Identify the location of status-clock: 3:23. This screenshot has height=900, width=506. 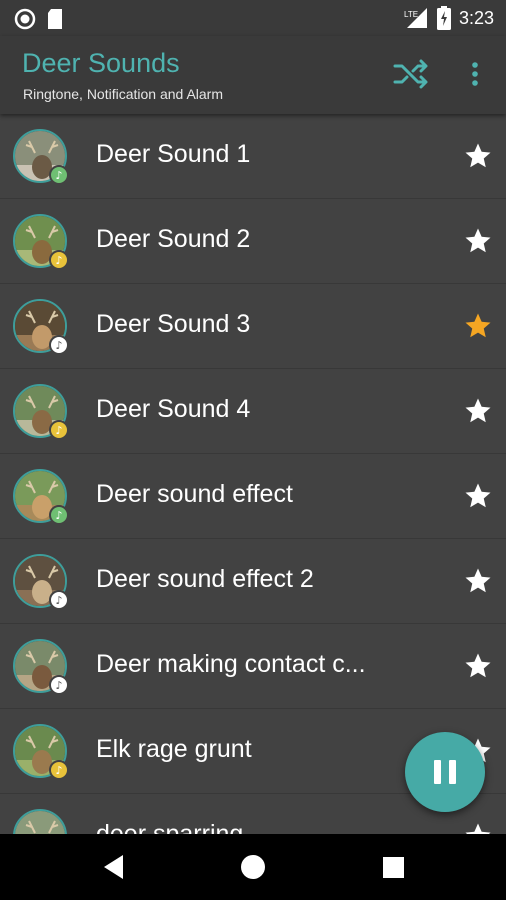
(476, 17).